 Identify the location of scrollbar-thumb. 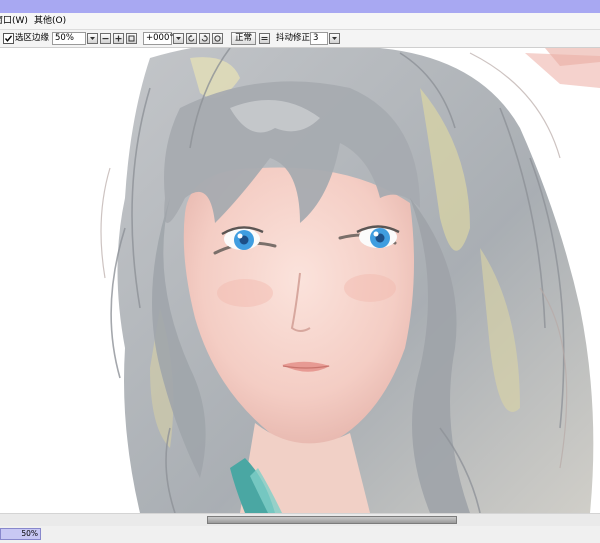
(332, 520).